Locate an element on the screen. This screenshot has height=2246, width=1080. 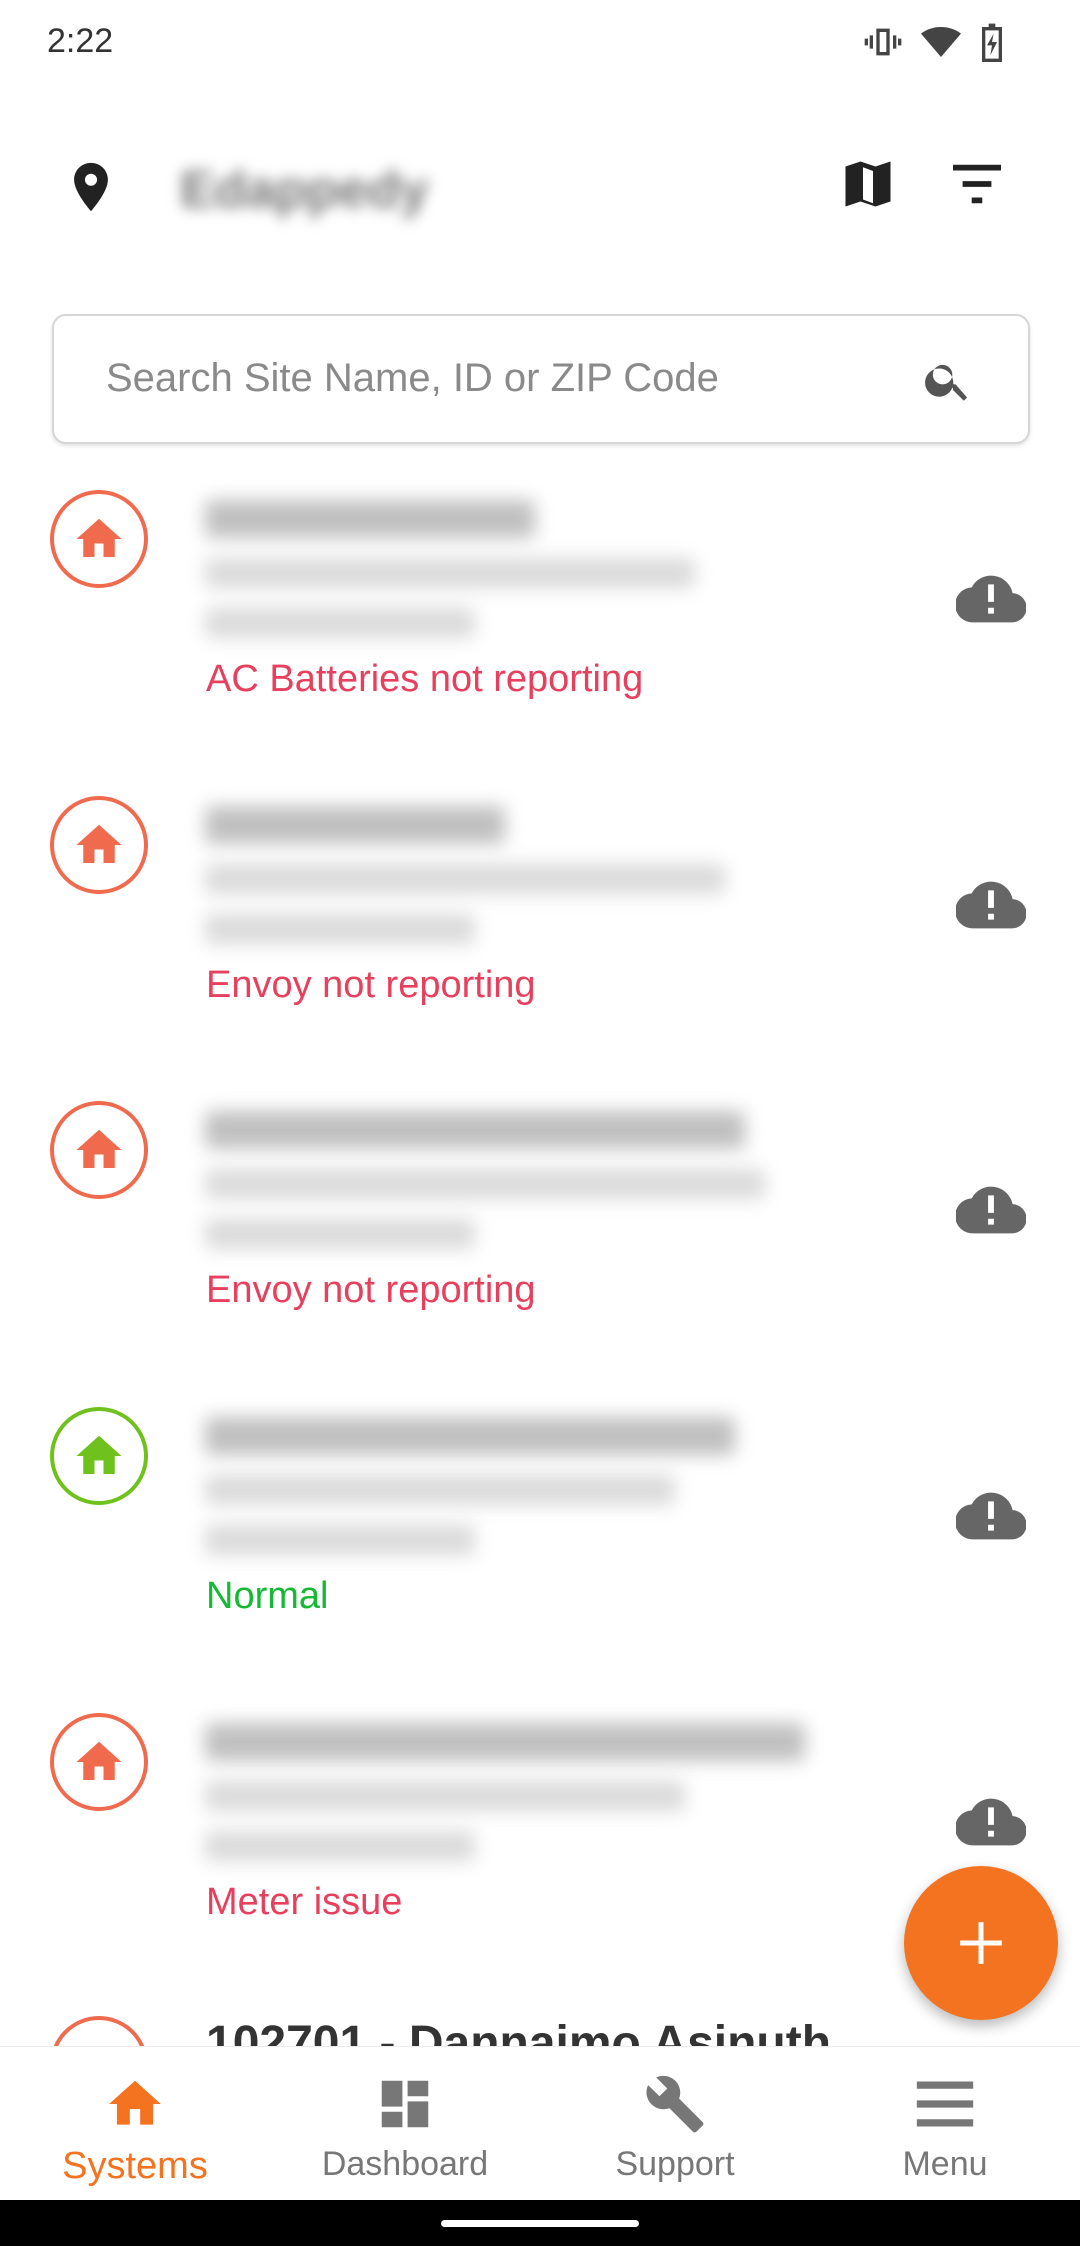
nav-label: Dashboard is located at coordinates (405, 2164).